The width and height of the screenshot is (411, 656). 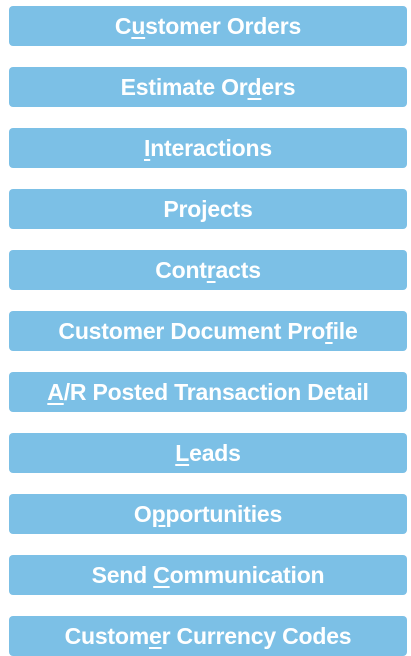 I want to click on contracts-label-post: acts, so click(x=238, y=270).